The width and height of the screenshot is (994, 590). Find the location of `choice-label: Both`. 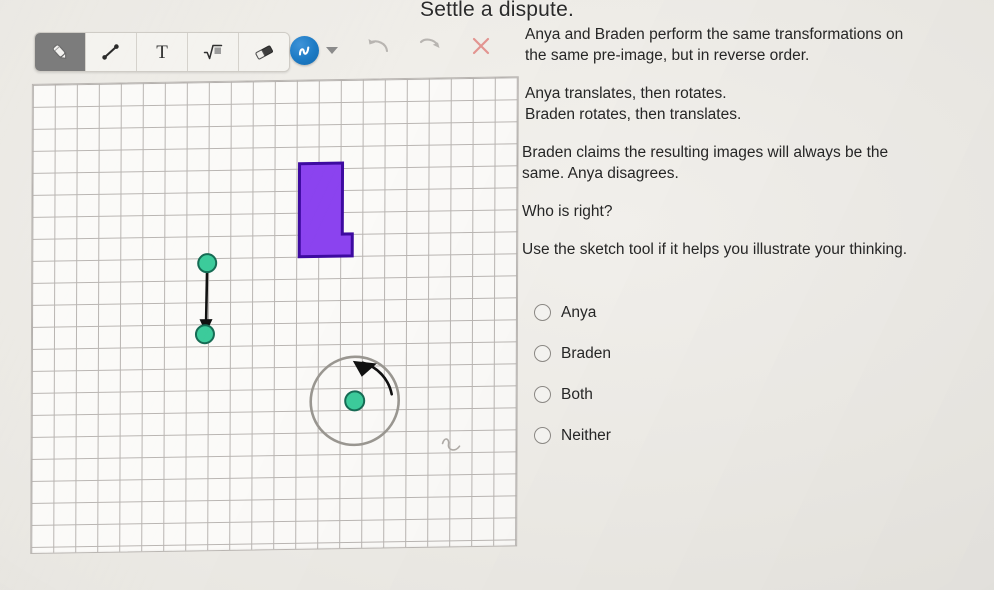

choice-label: Both is located at coordinates (577, 394).